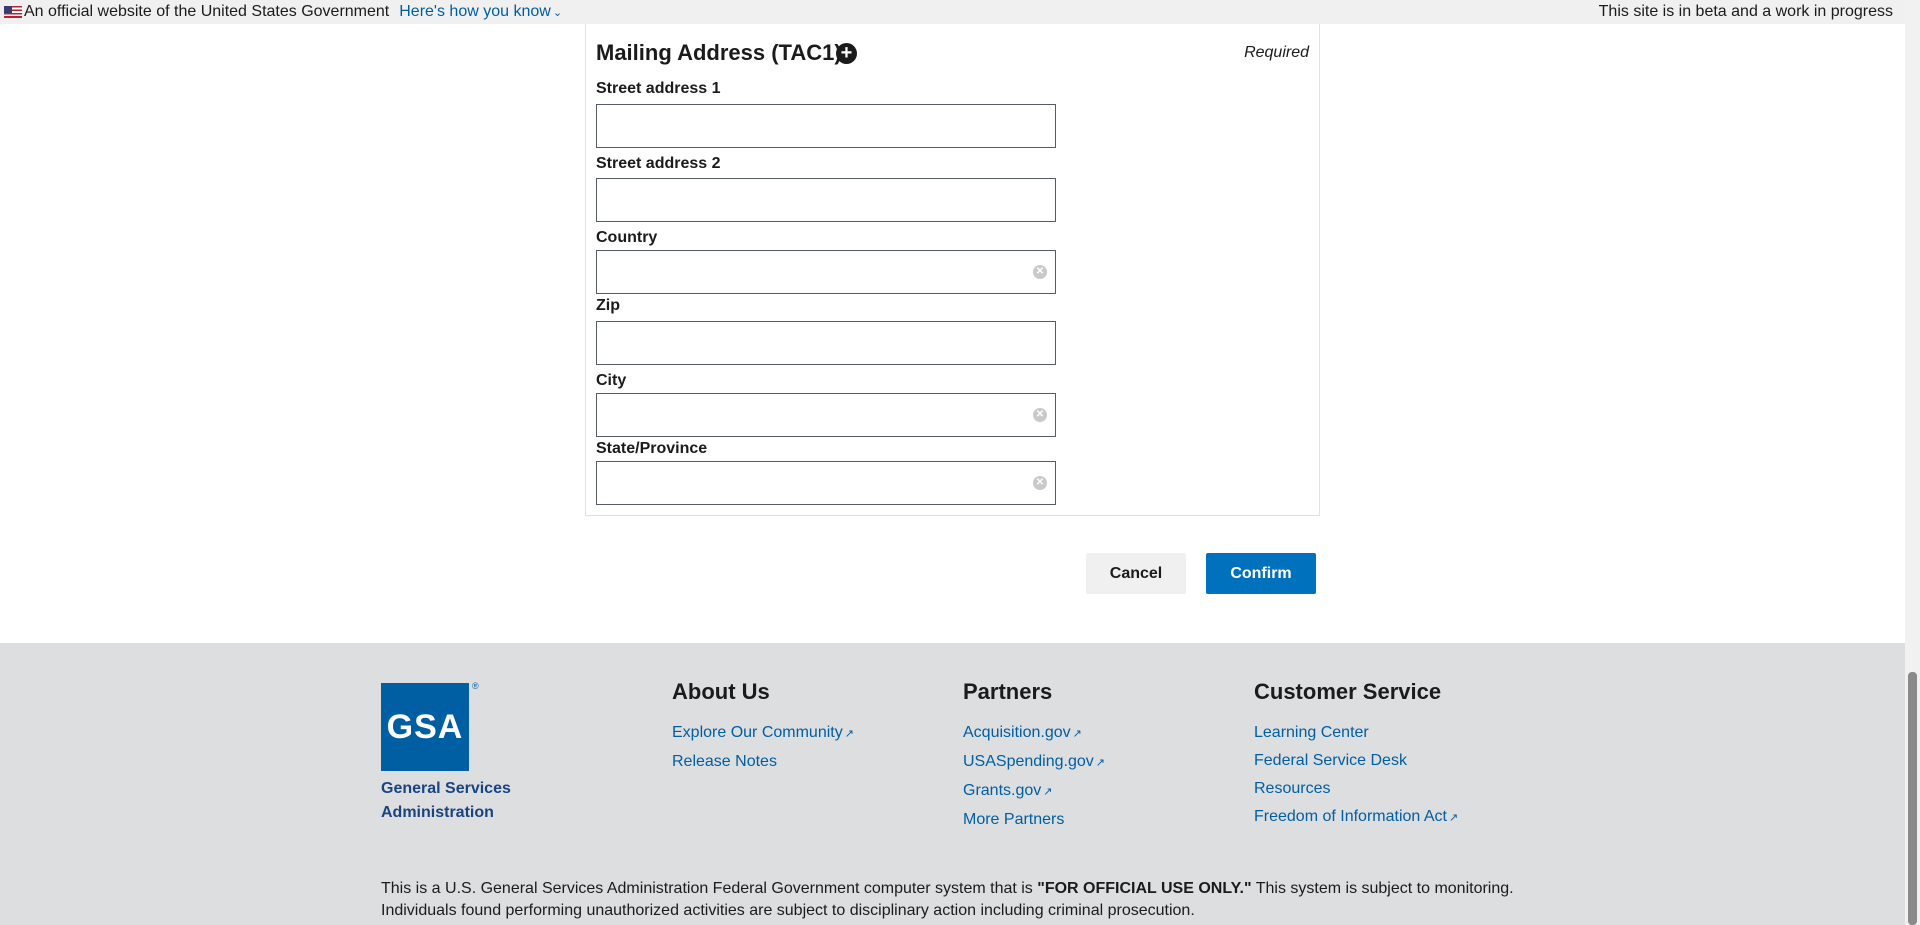 The width and height of the screenshot is (1920, 925). What do you see at coordinates (1040, 272) in the screenshot?
I see `country-clear-icon: ✕` at bounding box center [1040, 272].